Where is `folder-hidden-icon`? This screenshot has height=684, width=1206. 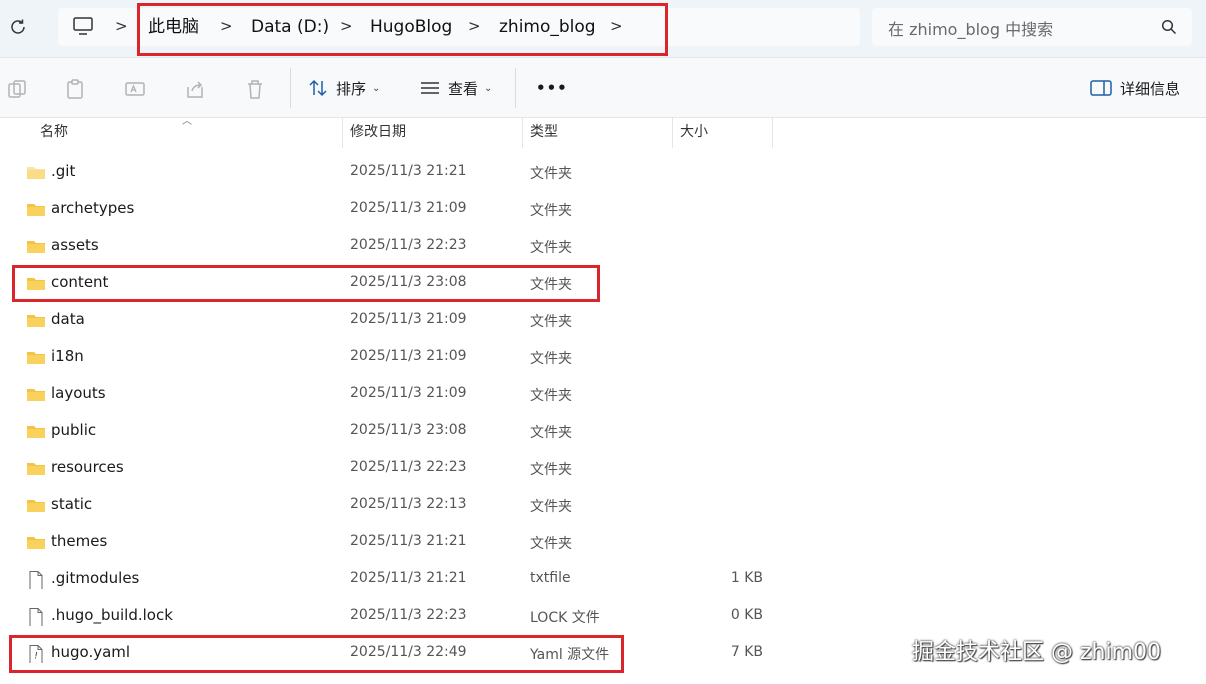 folder-hidden-icon is located at coordinates (36, 173).